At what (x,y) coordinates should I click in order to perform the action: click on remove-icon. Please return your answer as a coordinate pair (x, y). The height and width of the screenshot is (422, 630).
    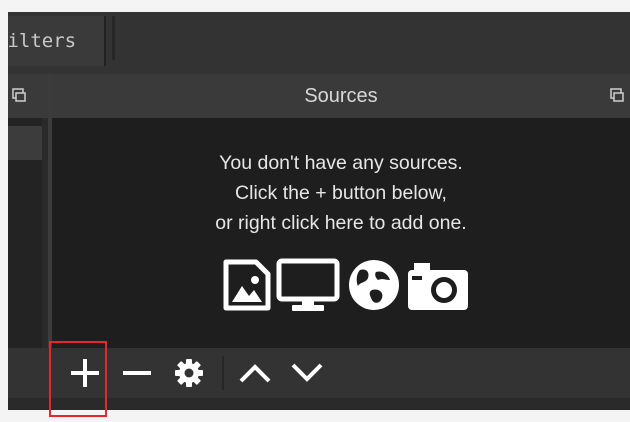
    Looking at the image, I should click on (137, 373).